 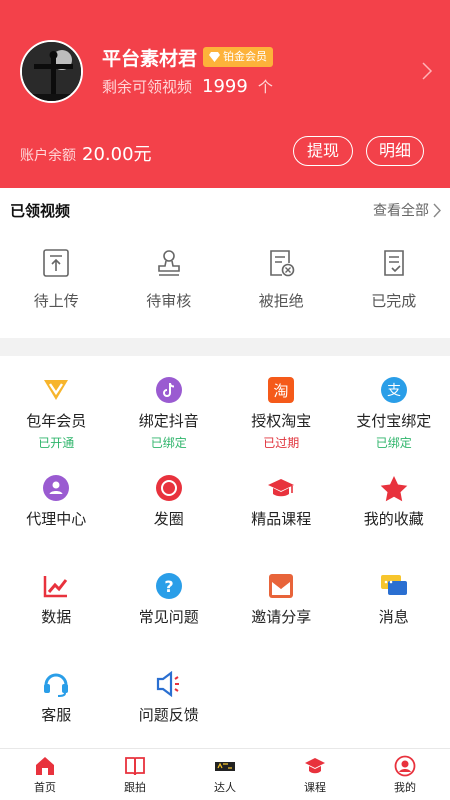 I want to click on nav-influencer: 达人, so click(x=225, y=774).